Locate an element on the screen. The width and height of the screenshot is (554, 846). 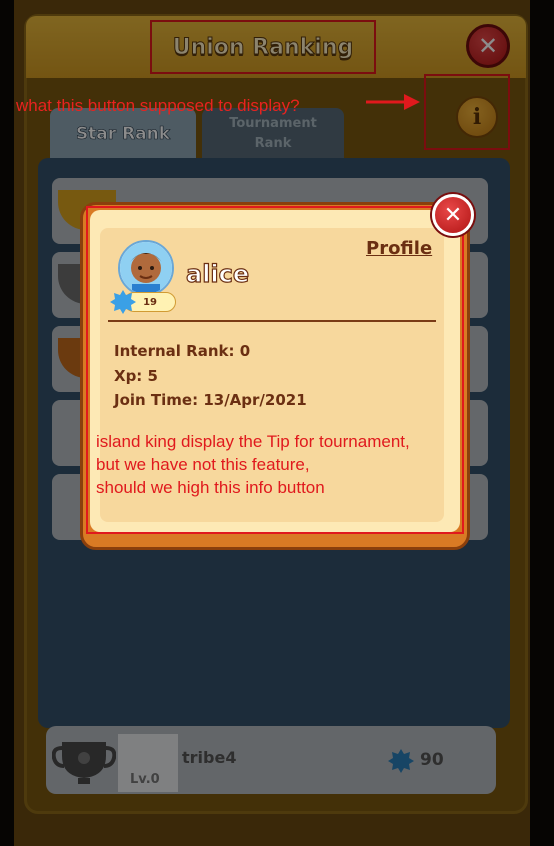
popup-close-button: ✕ is located at coordinates (453, 215).